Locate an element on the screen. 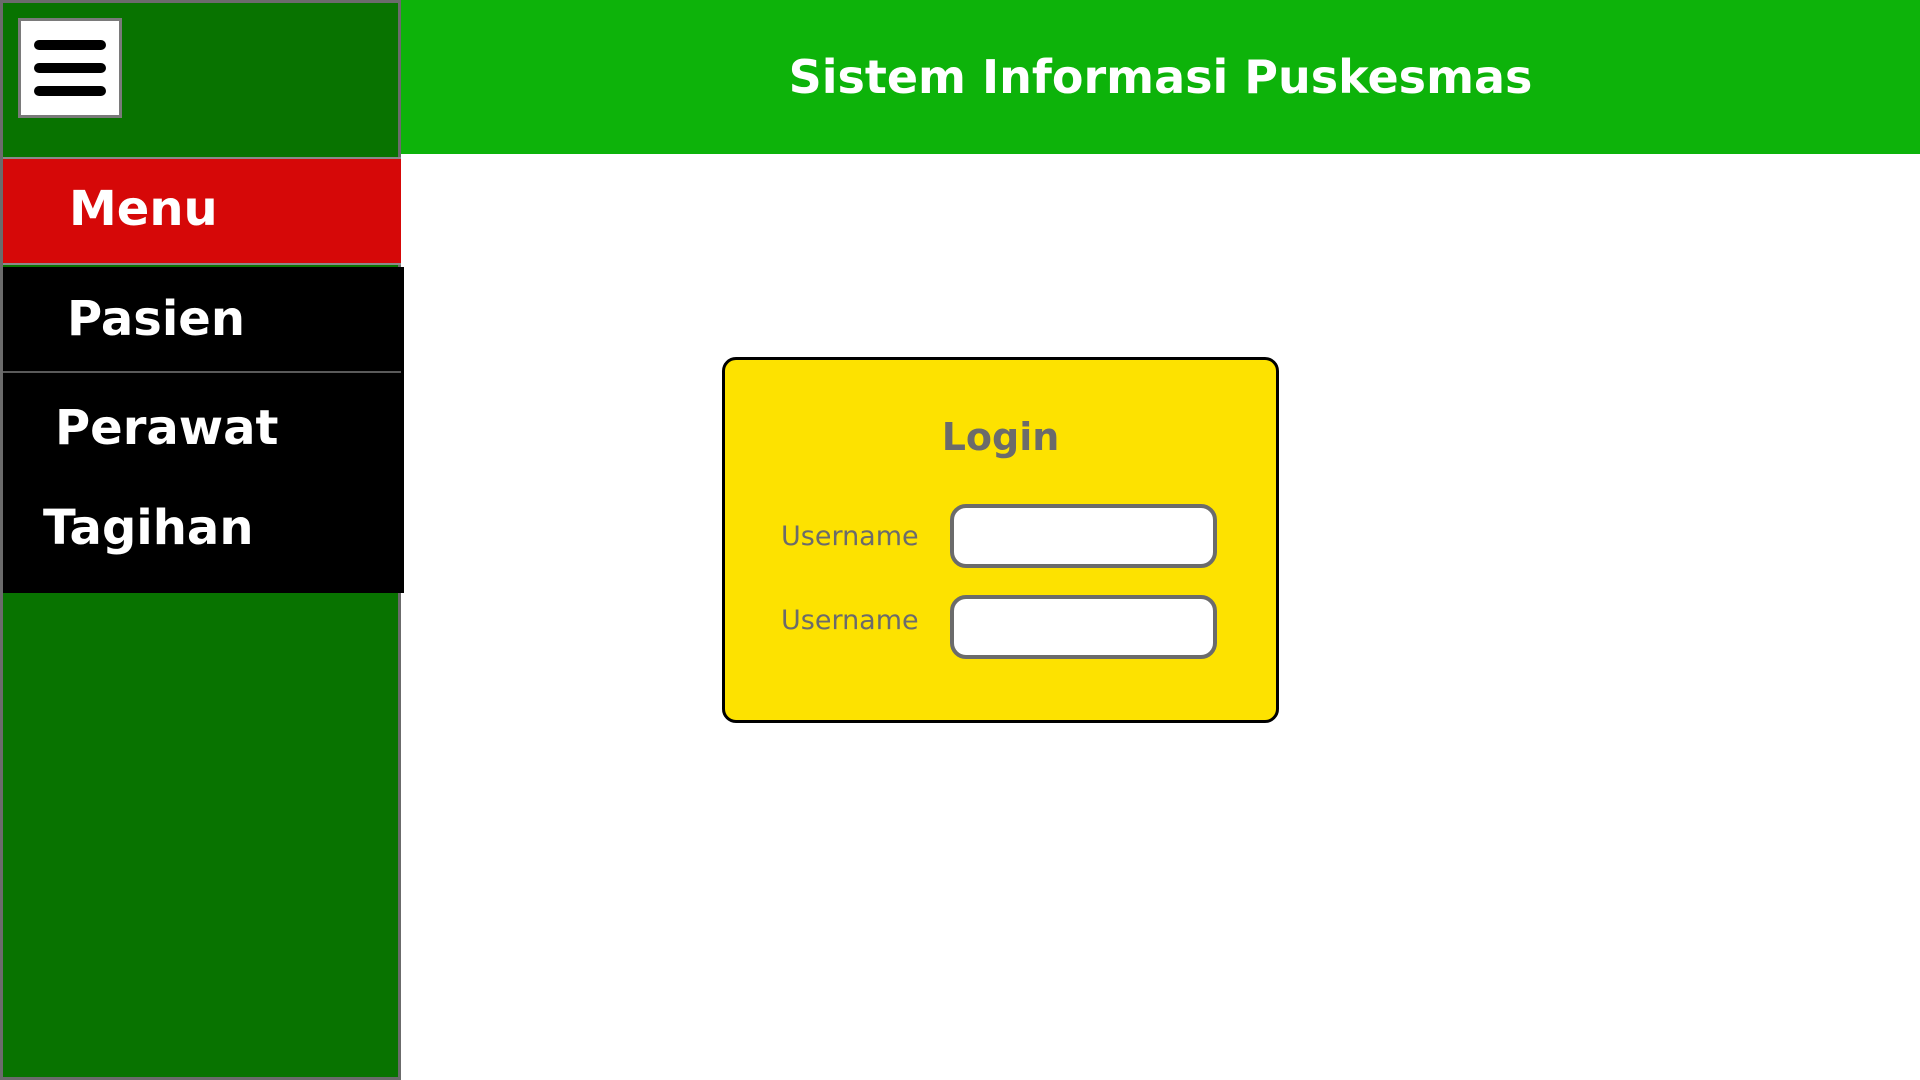  hamburger-icon is located at coordinates (70, 68).